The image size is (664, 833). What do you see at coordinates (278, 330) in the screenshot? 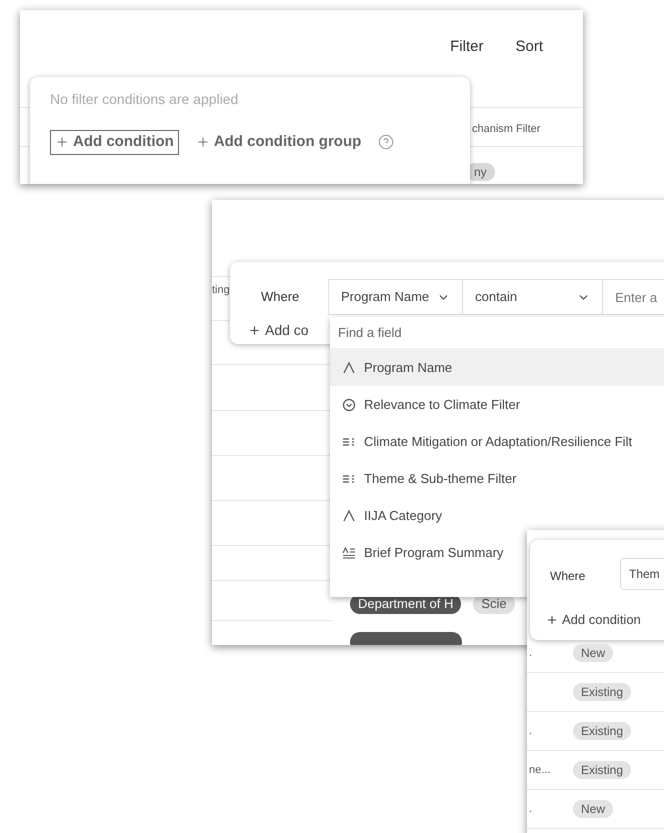
I see `add-condition-button: Add co` at bounding box center [278, 330].